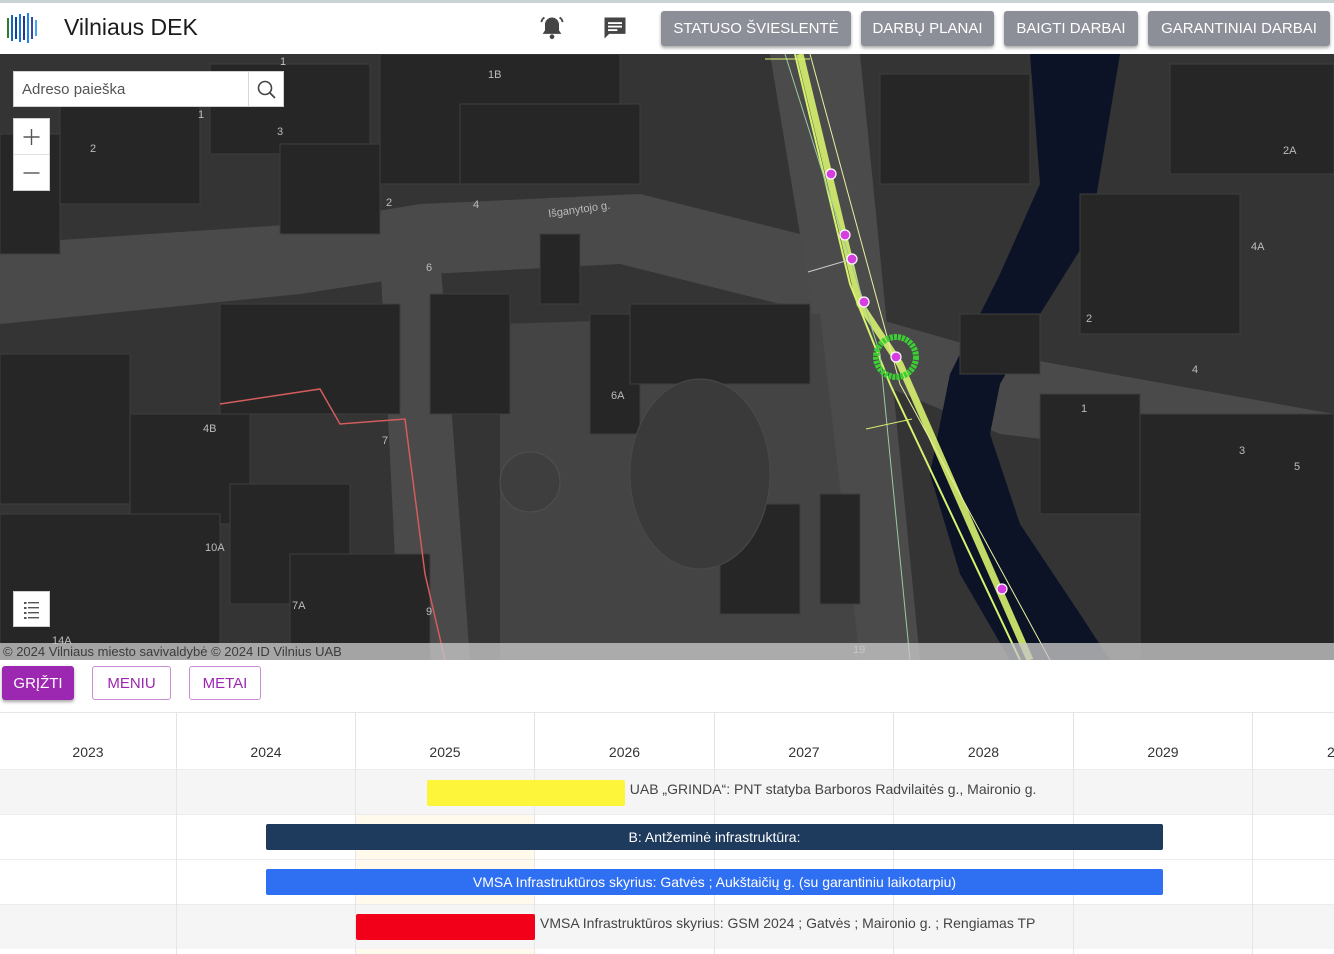 The image size is (1334, 954). I want to click on house-number-label: 5, so click(1297, 467).